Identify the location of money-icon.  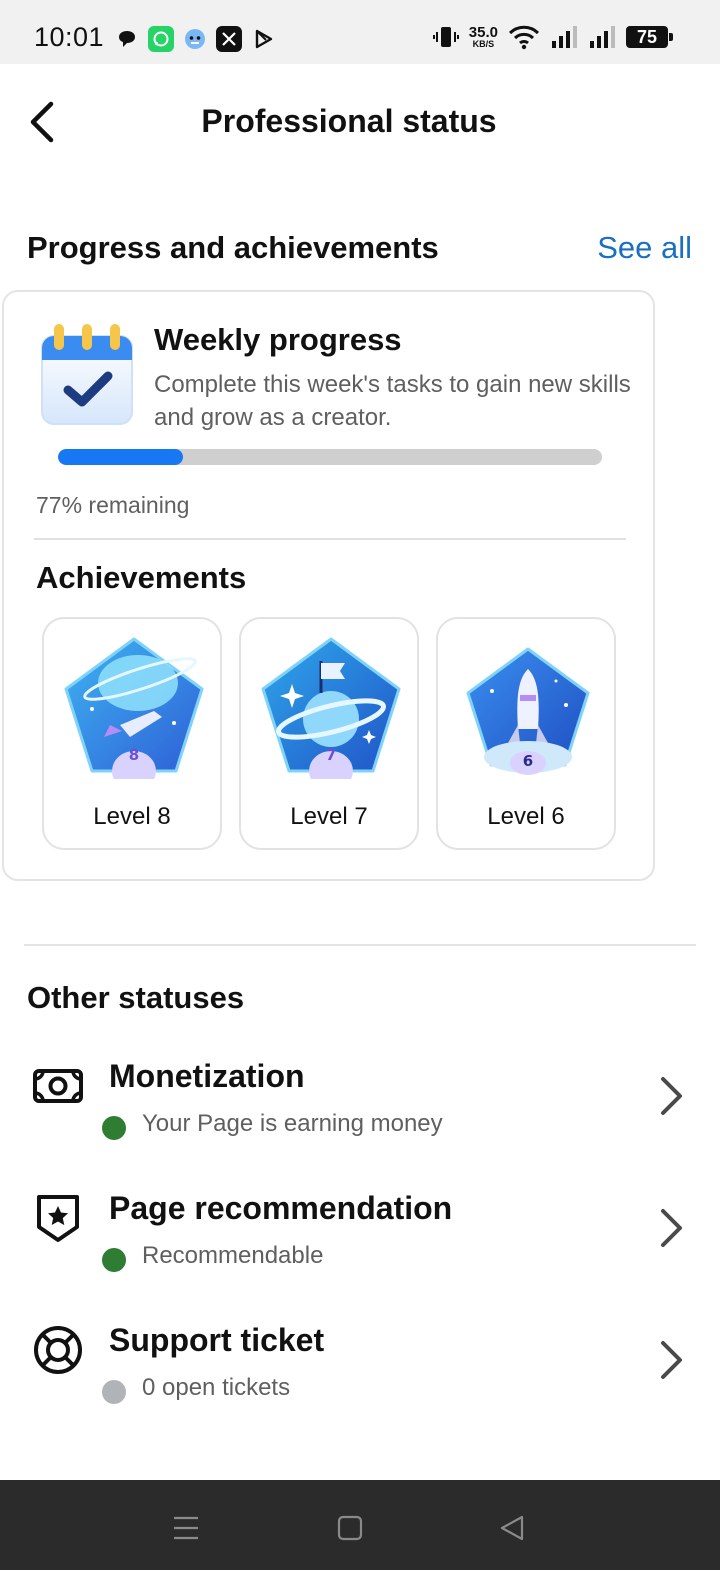
(58, 1086).